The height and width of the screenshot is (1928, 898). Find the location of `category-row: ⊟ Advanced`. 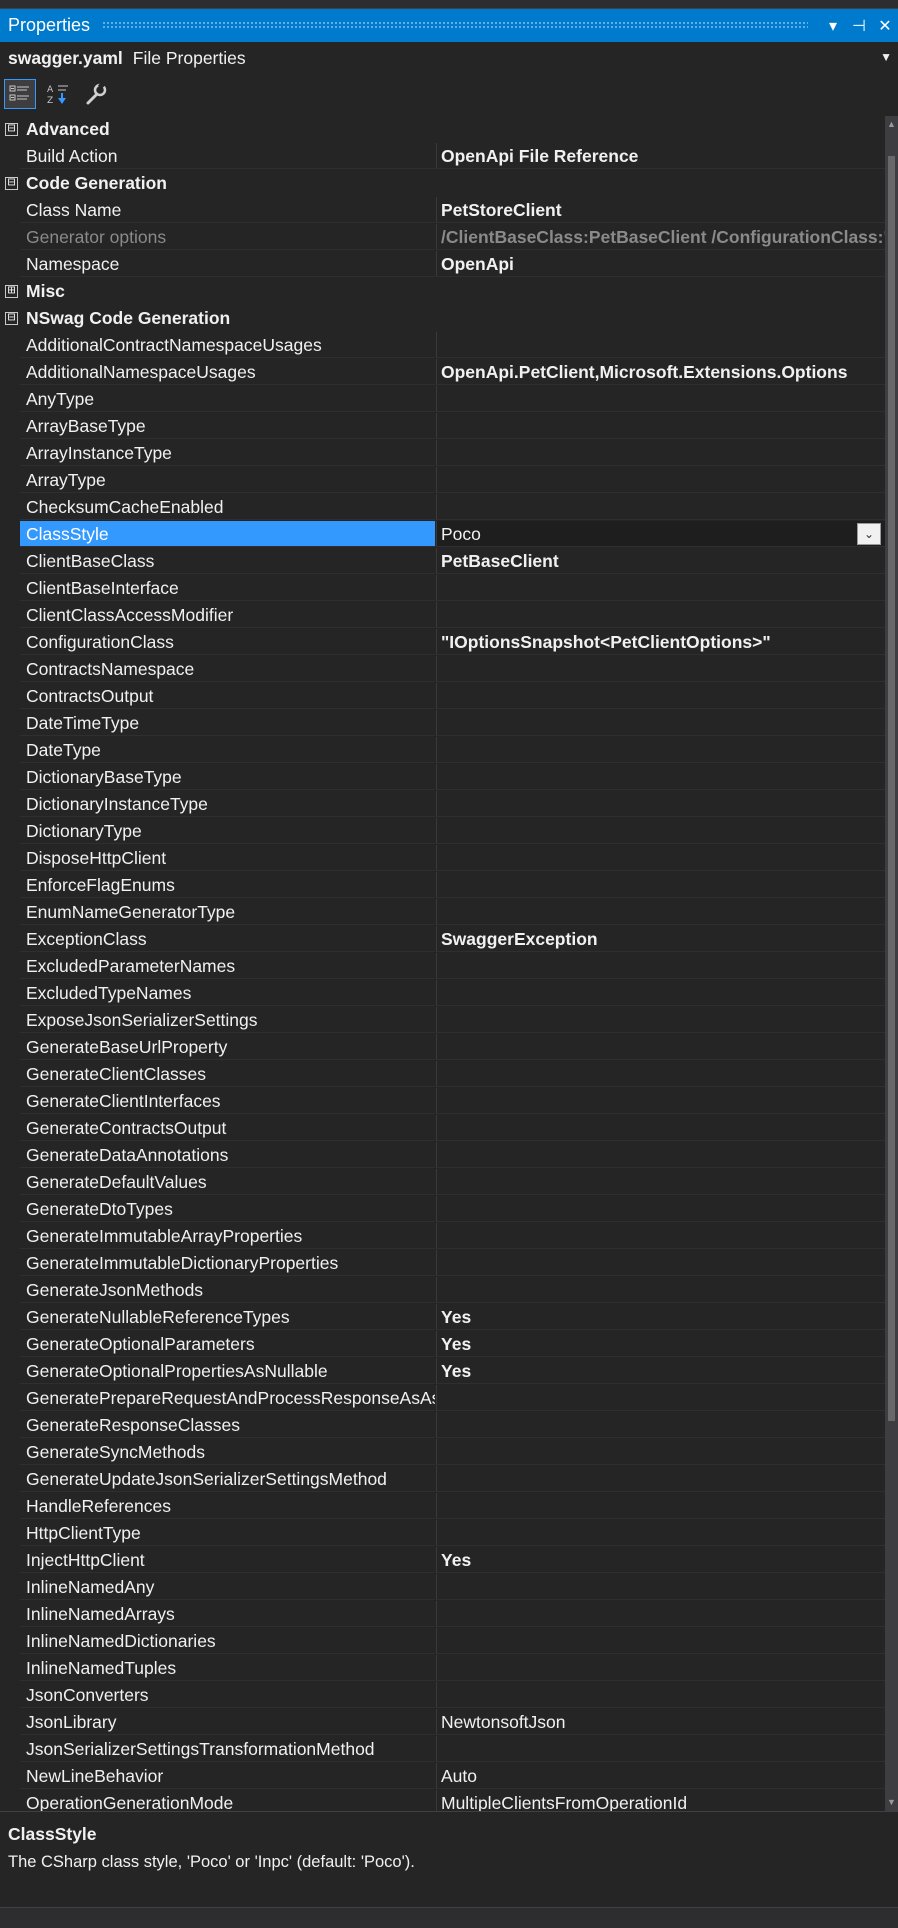

category-row: ⊟ Advanced is located at coordinates (442, 129).